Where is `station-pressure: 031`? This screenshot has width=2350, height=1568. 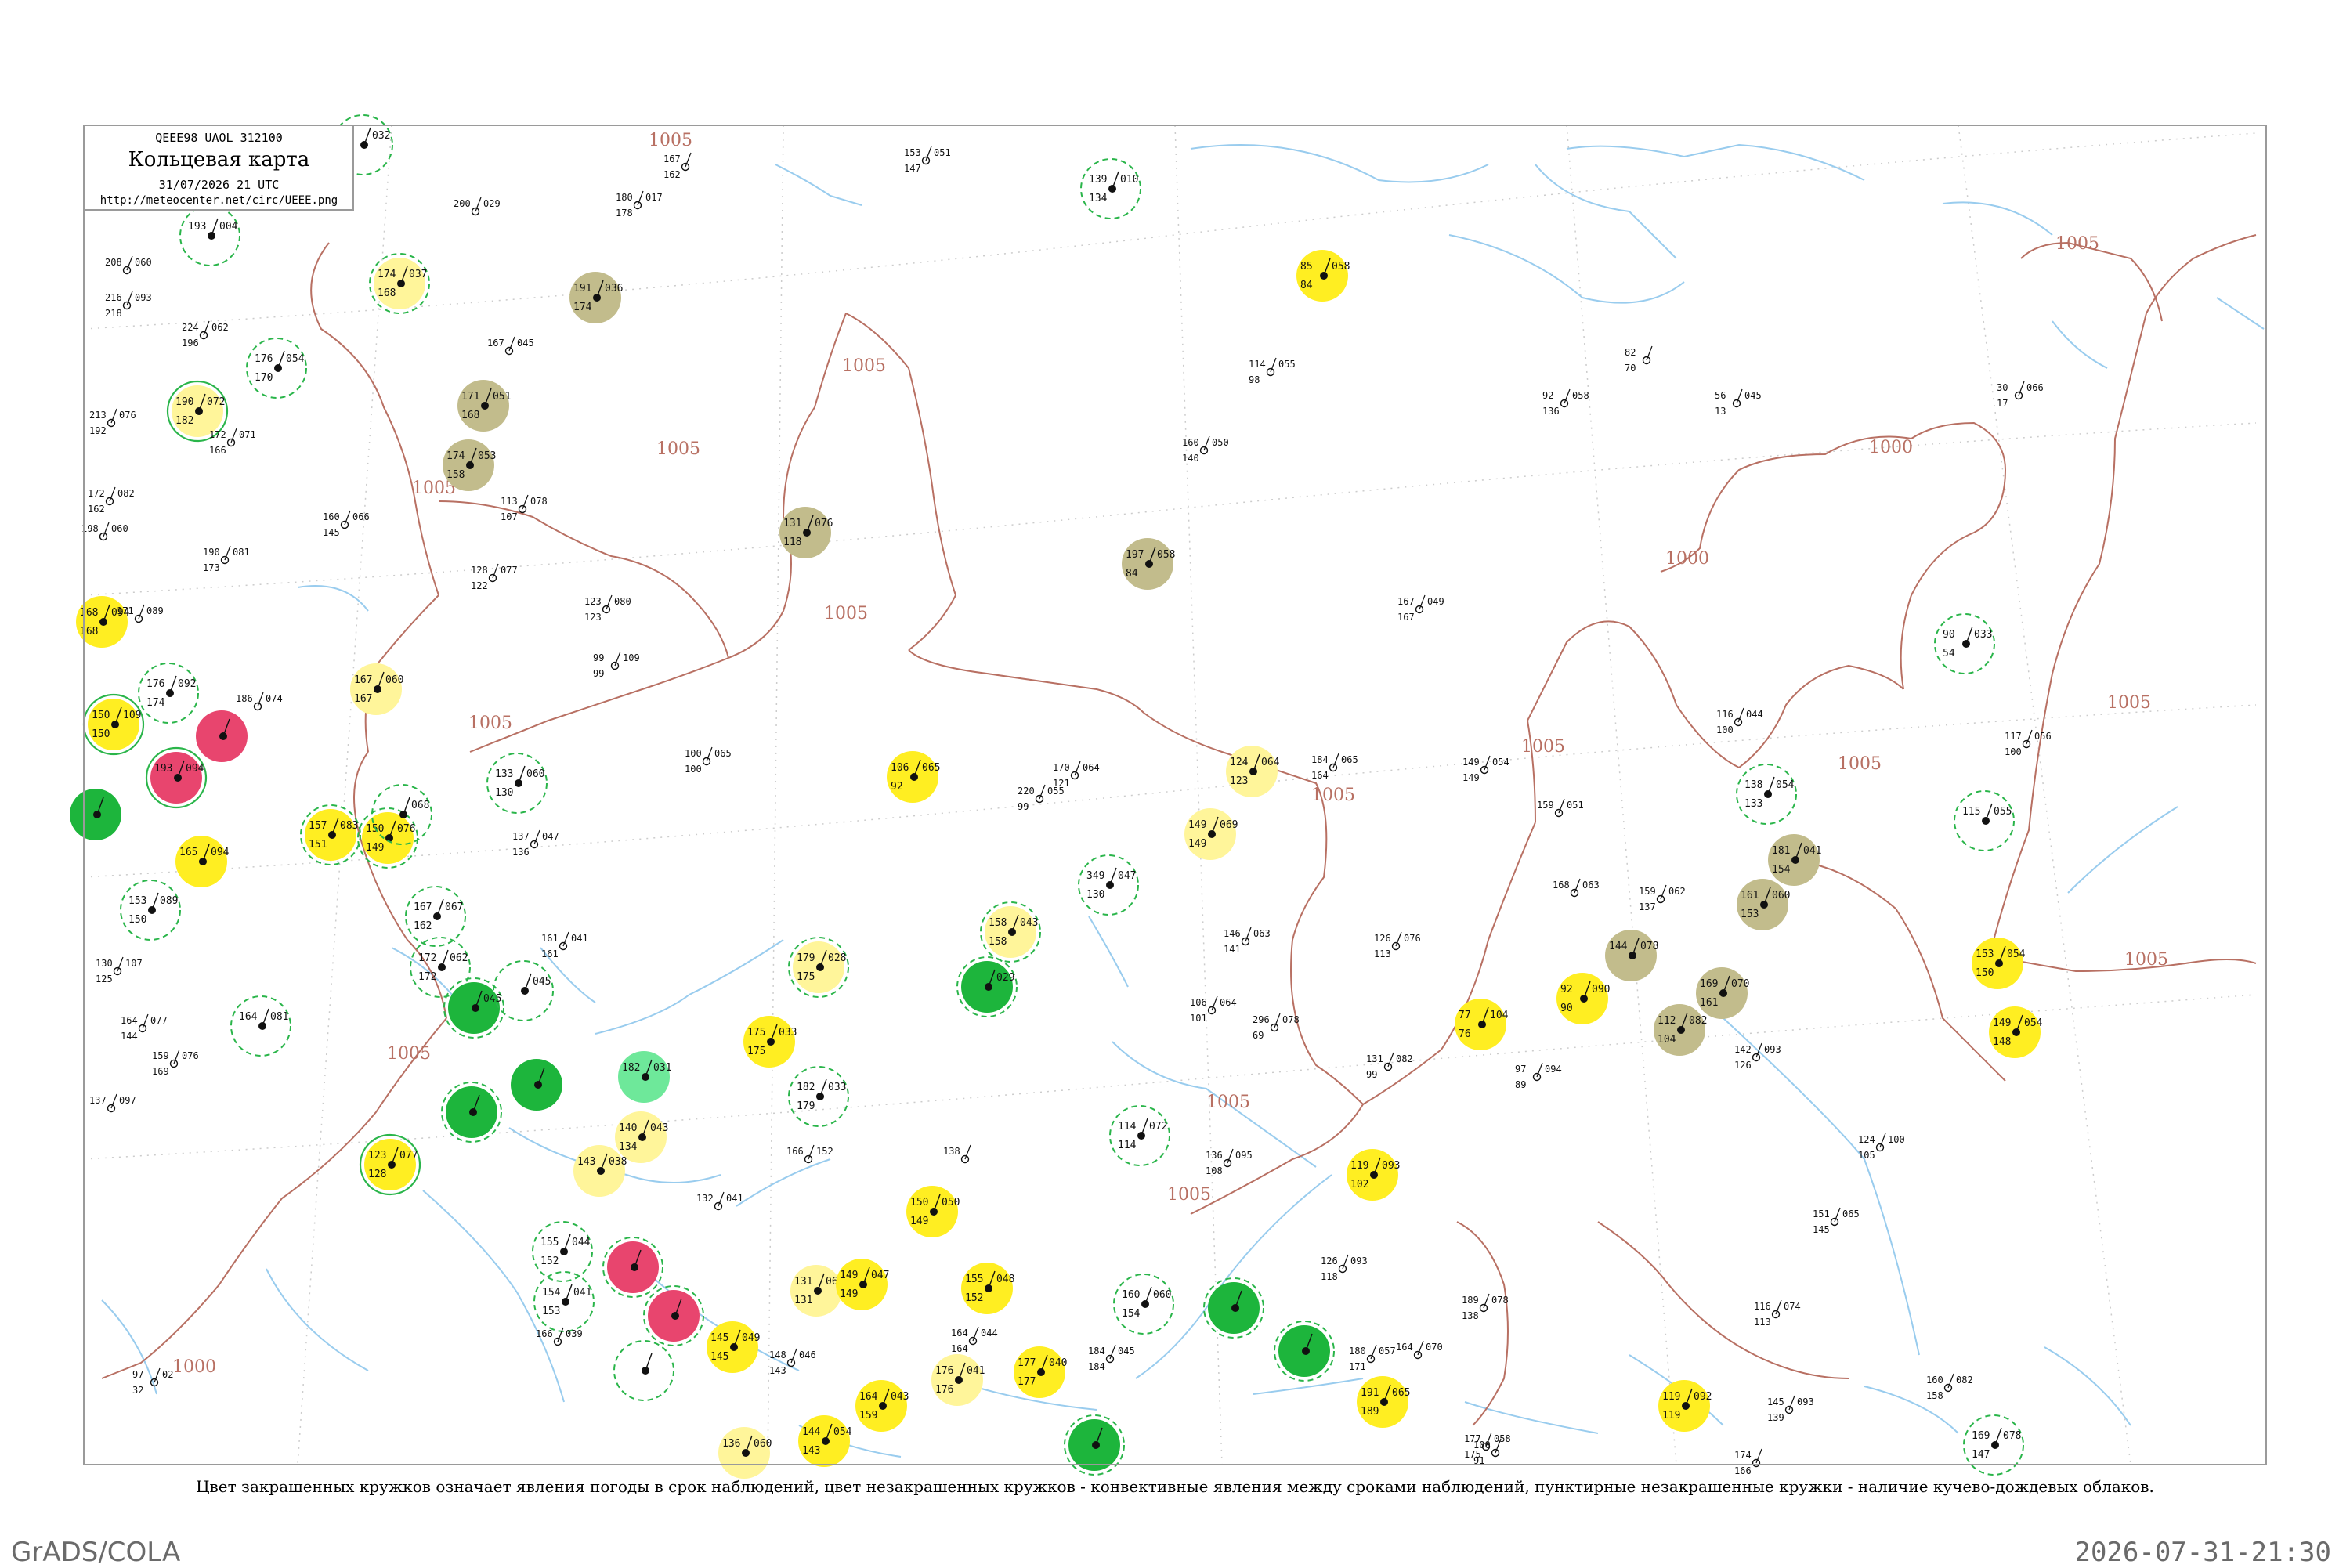 station-pressure: 031 is located at coordinates (662, 1068).